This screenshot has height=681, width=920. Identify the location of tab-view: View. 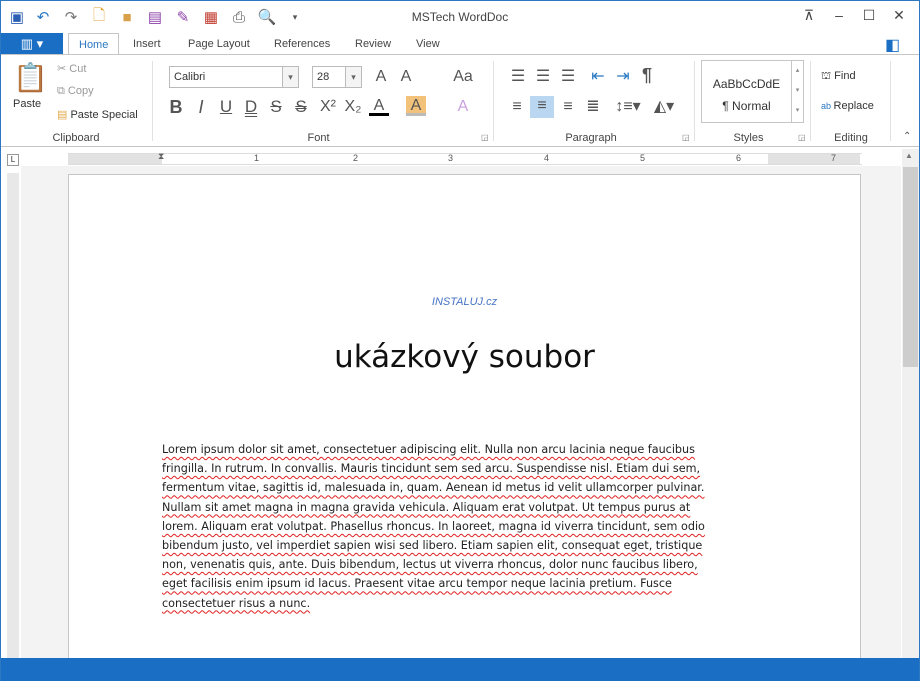
(428, 44).